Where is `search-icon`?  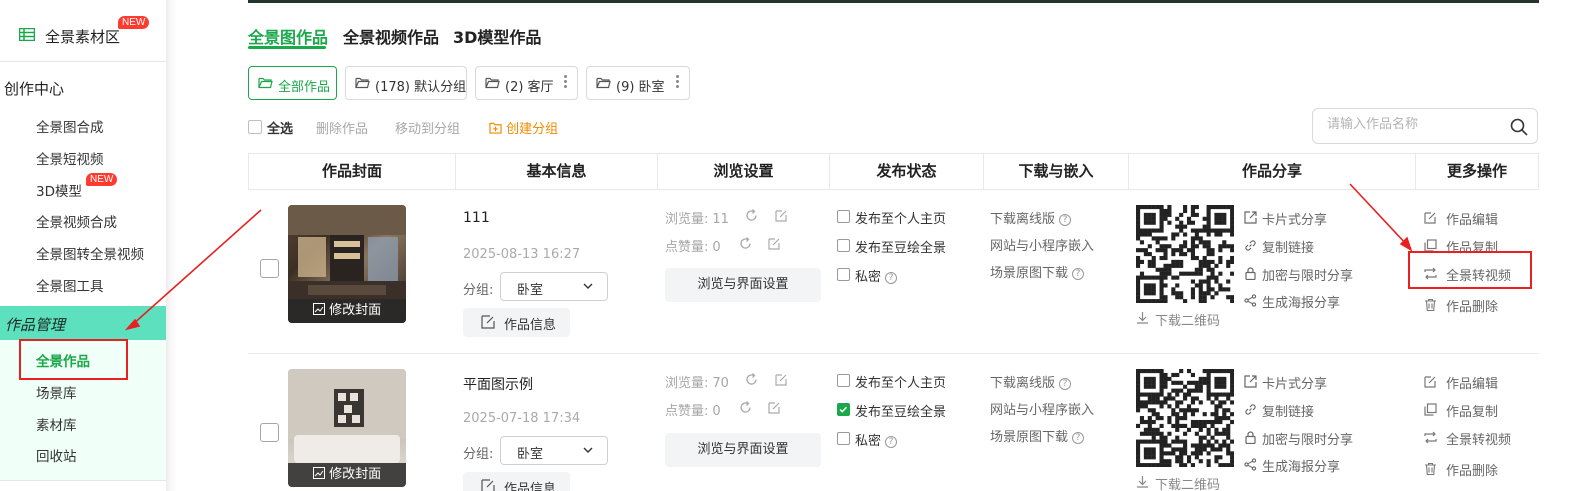
search-icon is located at coordinates (1519, 127).